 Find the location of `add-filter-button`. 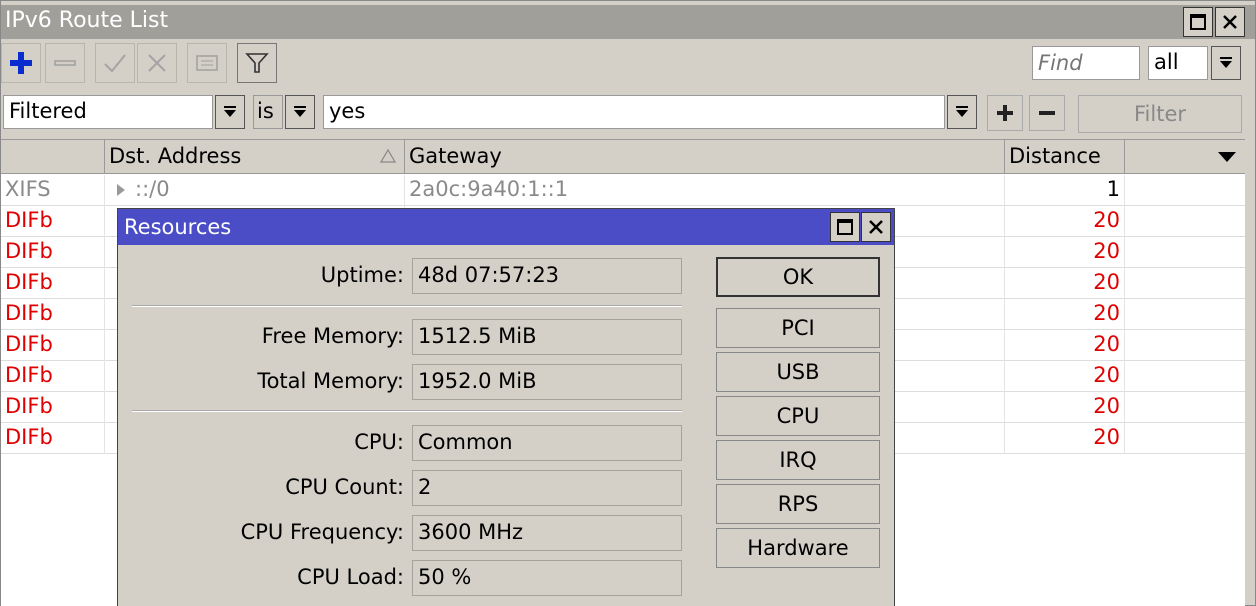

add-filter-button is located at coordinates (1005, 113).